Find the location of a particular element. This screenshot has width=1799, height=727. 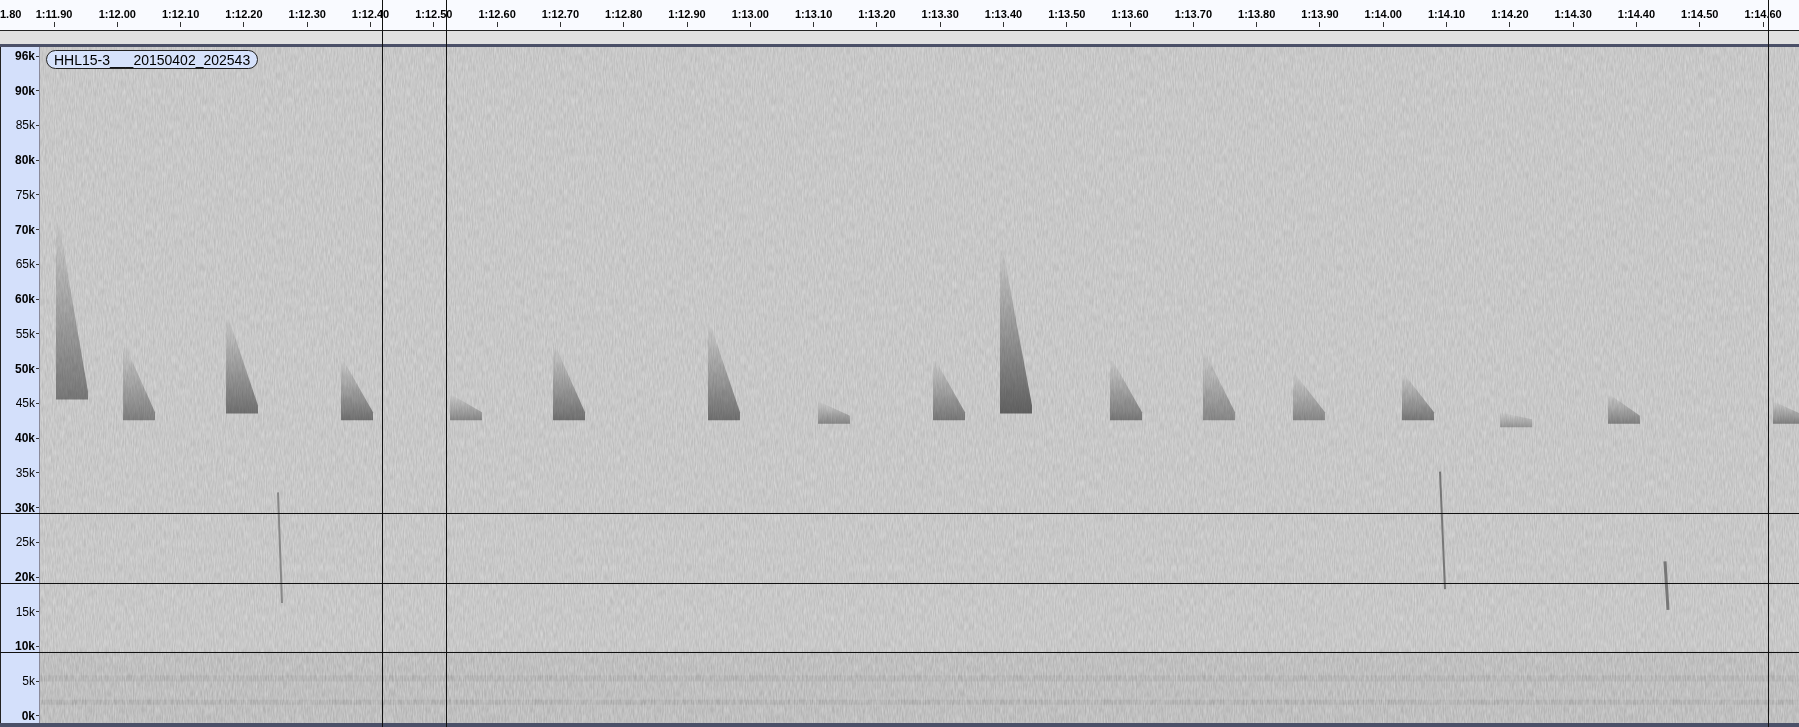

time-label: 1:11.90 is located at coordinates (54, 14).